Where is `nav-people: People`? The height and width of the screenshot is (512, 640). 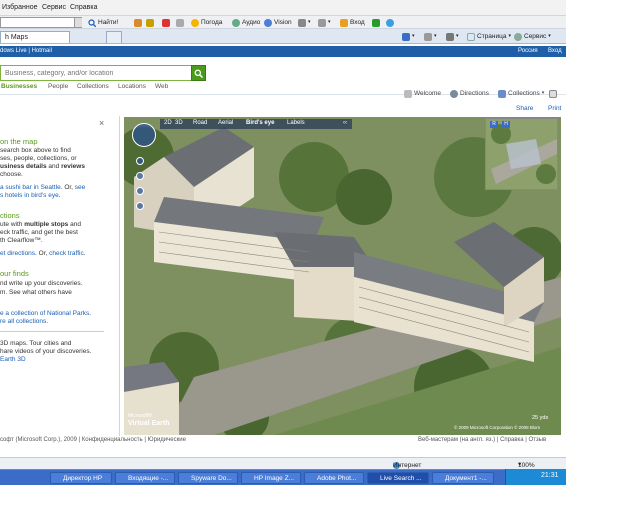
nav-people: People is located at coordinates (58, 86).